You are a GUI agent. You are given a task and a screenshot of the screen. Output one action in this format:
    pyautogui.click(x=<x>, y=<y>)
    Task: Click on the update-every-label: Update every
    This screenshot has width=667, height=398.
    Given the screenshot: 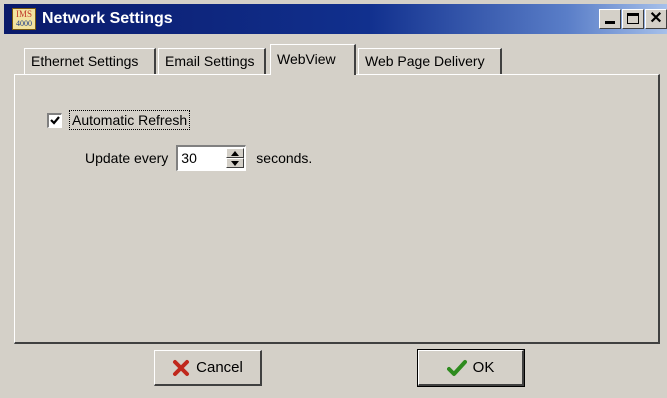 What is the action you would take?
    pyautogui.click(x=127, y=158)
    